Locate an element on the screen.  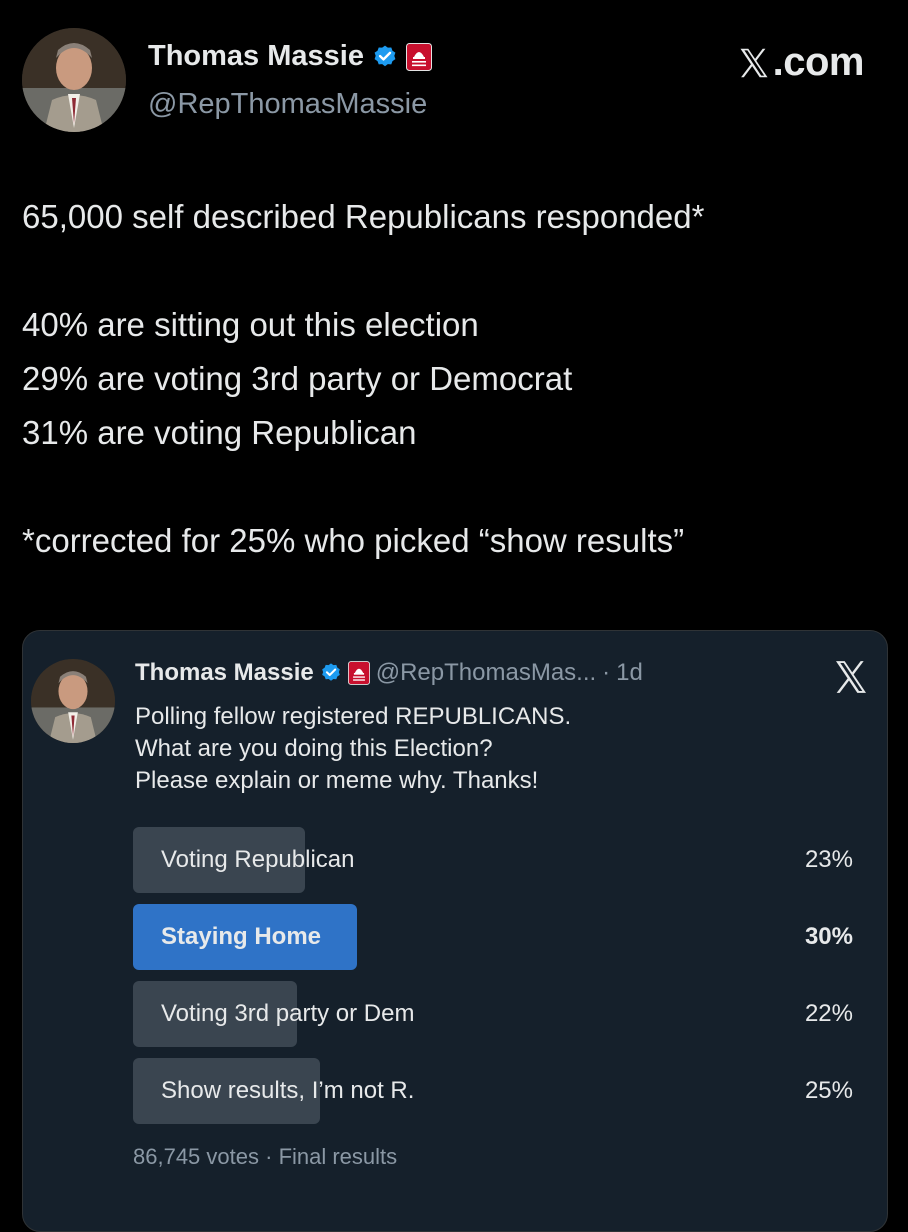
poll-option-percent: 22% is located at coordinates (828, 1013).